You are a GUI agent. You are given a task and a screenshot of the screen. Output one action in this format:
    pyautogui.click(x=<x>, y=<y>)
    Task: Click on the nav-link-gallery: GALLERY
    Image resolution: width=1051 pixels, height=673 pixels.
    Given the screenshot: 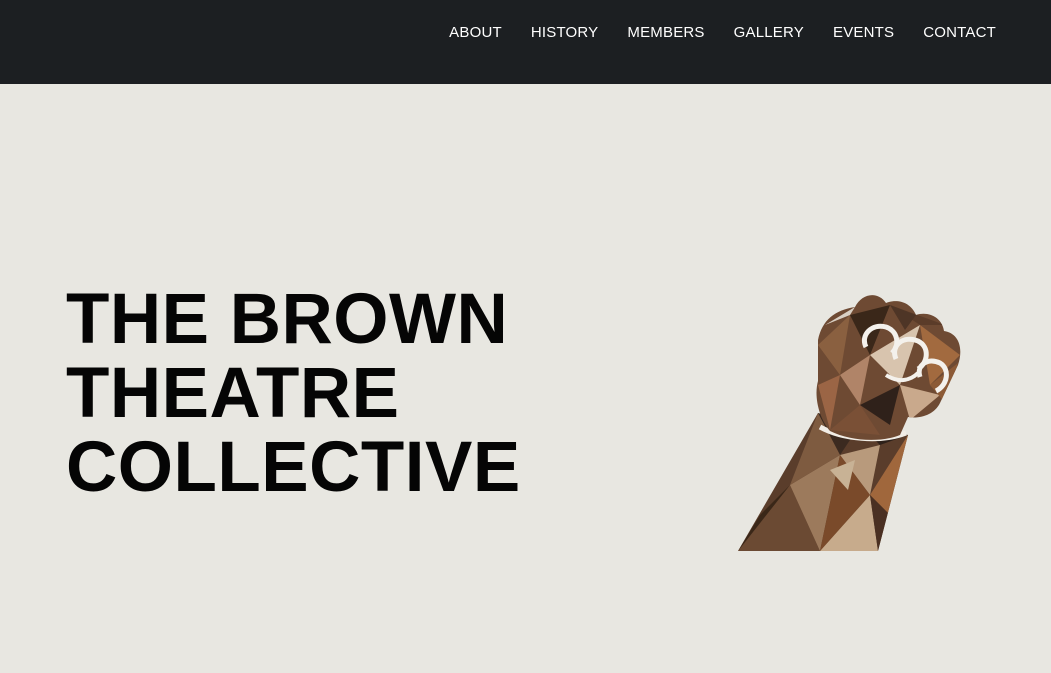 What is the action you would take?
    pyautogui.click(x=754, y=33)
    